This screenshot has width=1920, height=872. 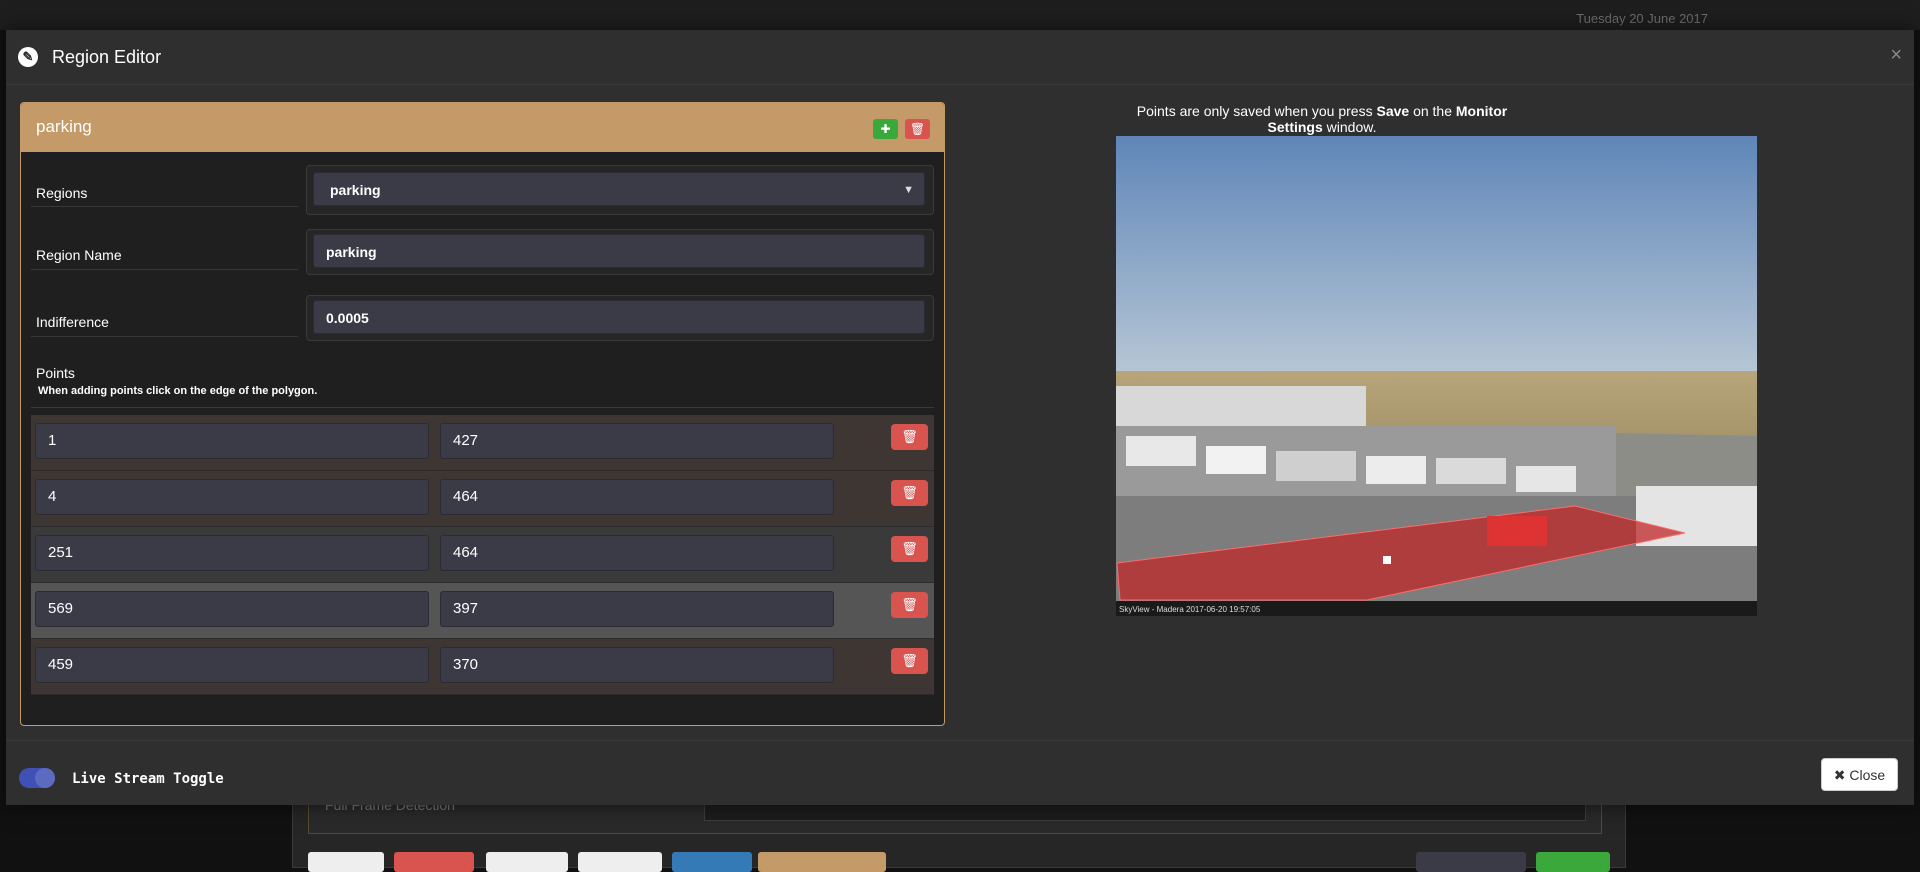 I want to click on delete-region-button: 🗑, so click(x=917, y=129).